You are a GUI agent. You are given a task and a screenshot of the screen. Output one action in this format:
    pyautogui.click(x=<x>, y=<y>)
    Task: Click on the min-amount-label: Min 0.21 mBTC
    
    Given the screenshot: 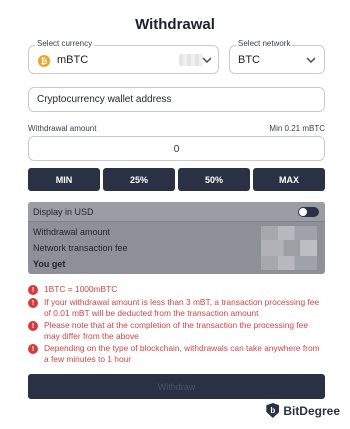 What is the action you would take?
    pyautogui.click(x=297, y=128)
    